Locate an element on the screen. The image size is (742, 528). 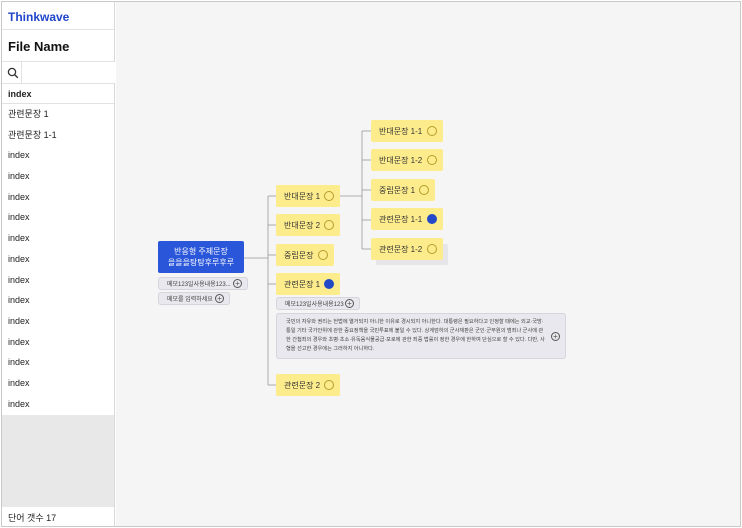
node-label: 관련문장 1-1 is located at coordinates (401, 219).